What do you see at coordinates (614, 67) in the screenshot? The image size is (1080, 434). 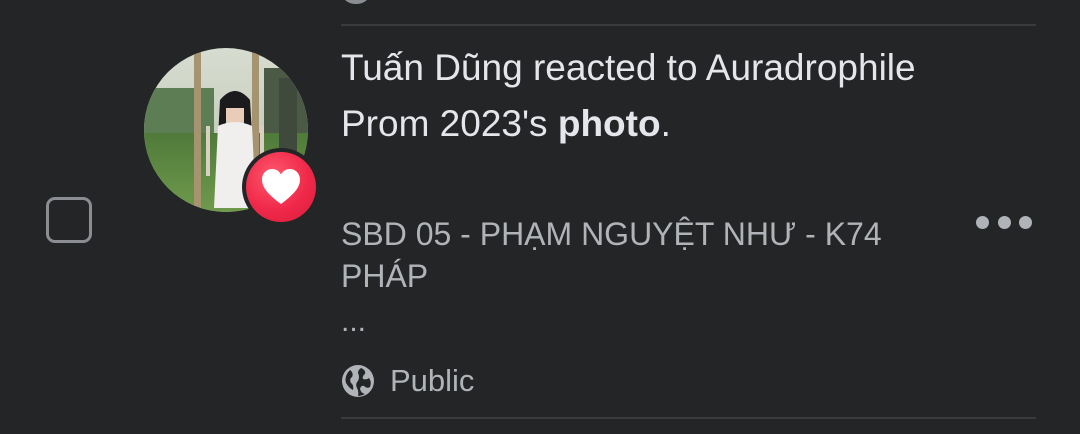 I see `action-text: reacted to` at bounding box center [614, 67].